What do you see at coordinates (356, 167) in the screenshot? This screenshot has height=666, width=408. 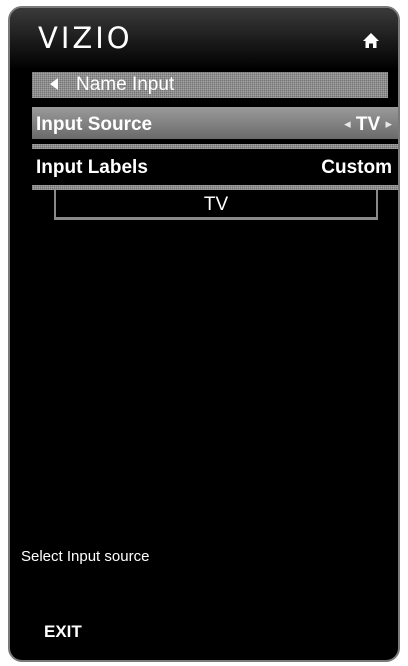 I see `menu-item-value: Custom` at bounding box center [356, 167].